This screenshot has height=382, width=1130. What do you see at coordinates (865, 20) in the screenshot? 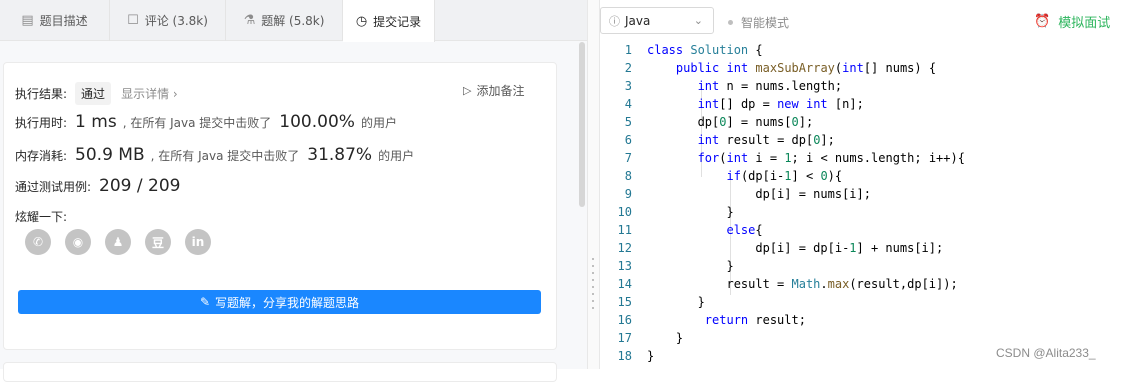
I see `editor-toolbar: ⓘ Java ⌄ 智能模式 ⏰ 模拟面试` at bounding box center [865, 20].